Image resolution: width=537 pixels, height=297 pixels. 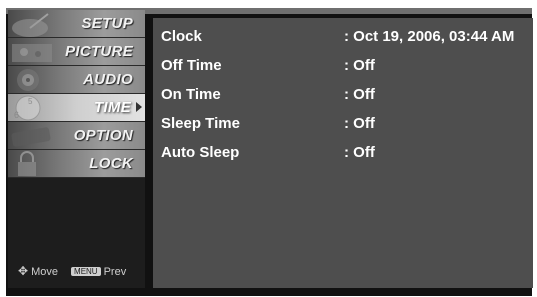 I want to click on setting-name: Sleep Time, so click(x=200, y=123).